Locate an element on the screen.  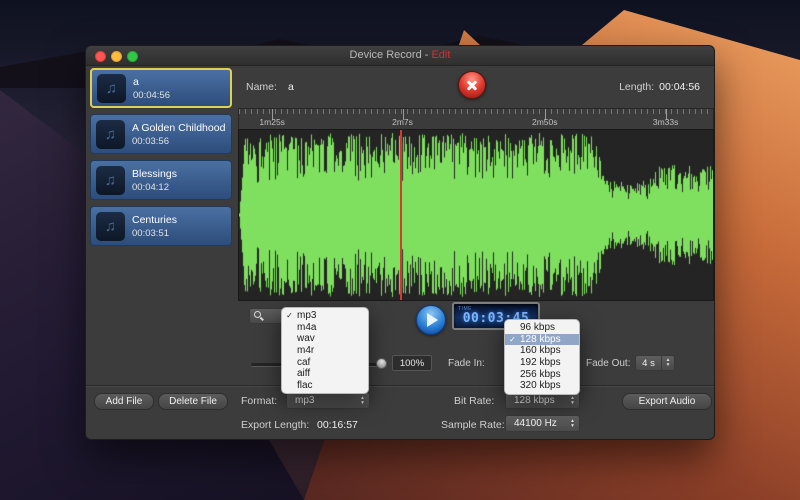
menu-item-wav: wav is located at coordinates (325, 339).